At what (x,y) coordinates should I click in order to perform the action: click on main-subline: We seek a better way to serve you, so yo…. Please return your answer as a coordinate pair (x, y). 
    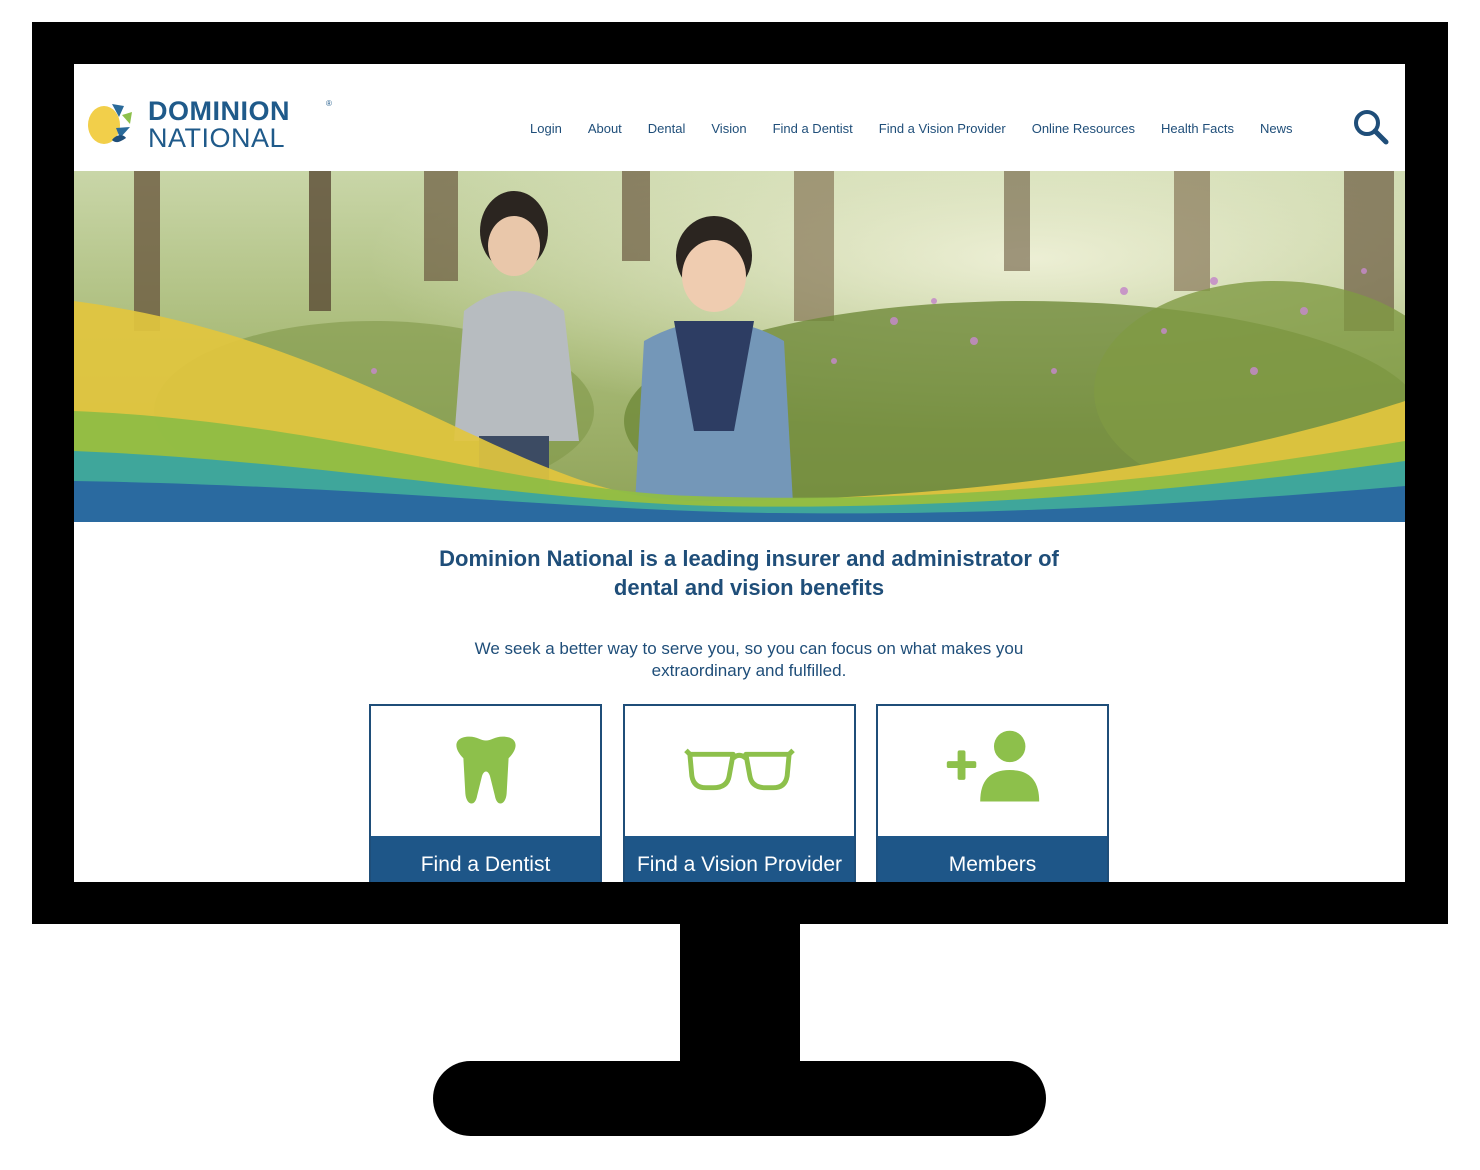
    Looking at the image, I should click on (739, 660).